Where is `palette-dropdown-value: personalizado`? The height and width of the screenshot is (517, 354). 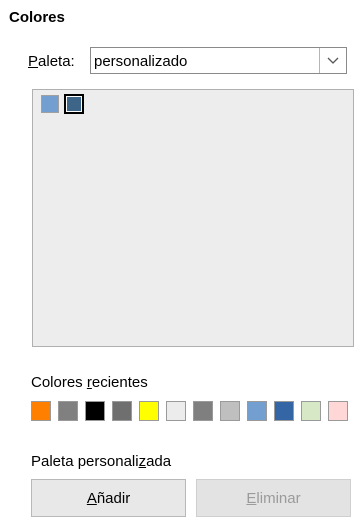
palette-dropdown-value: personalizado is located at coordinates (141, 61).